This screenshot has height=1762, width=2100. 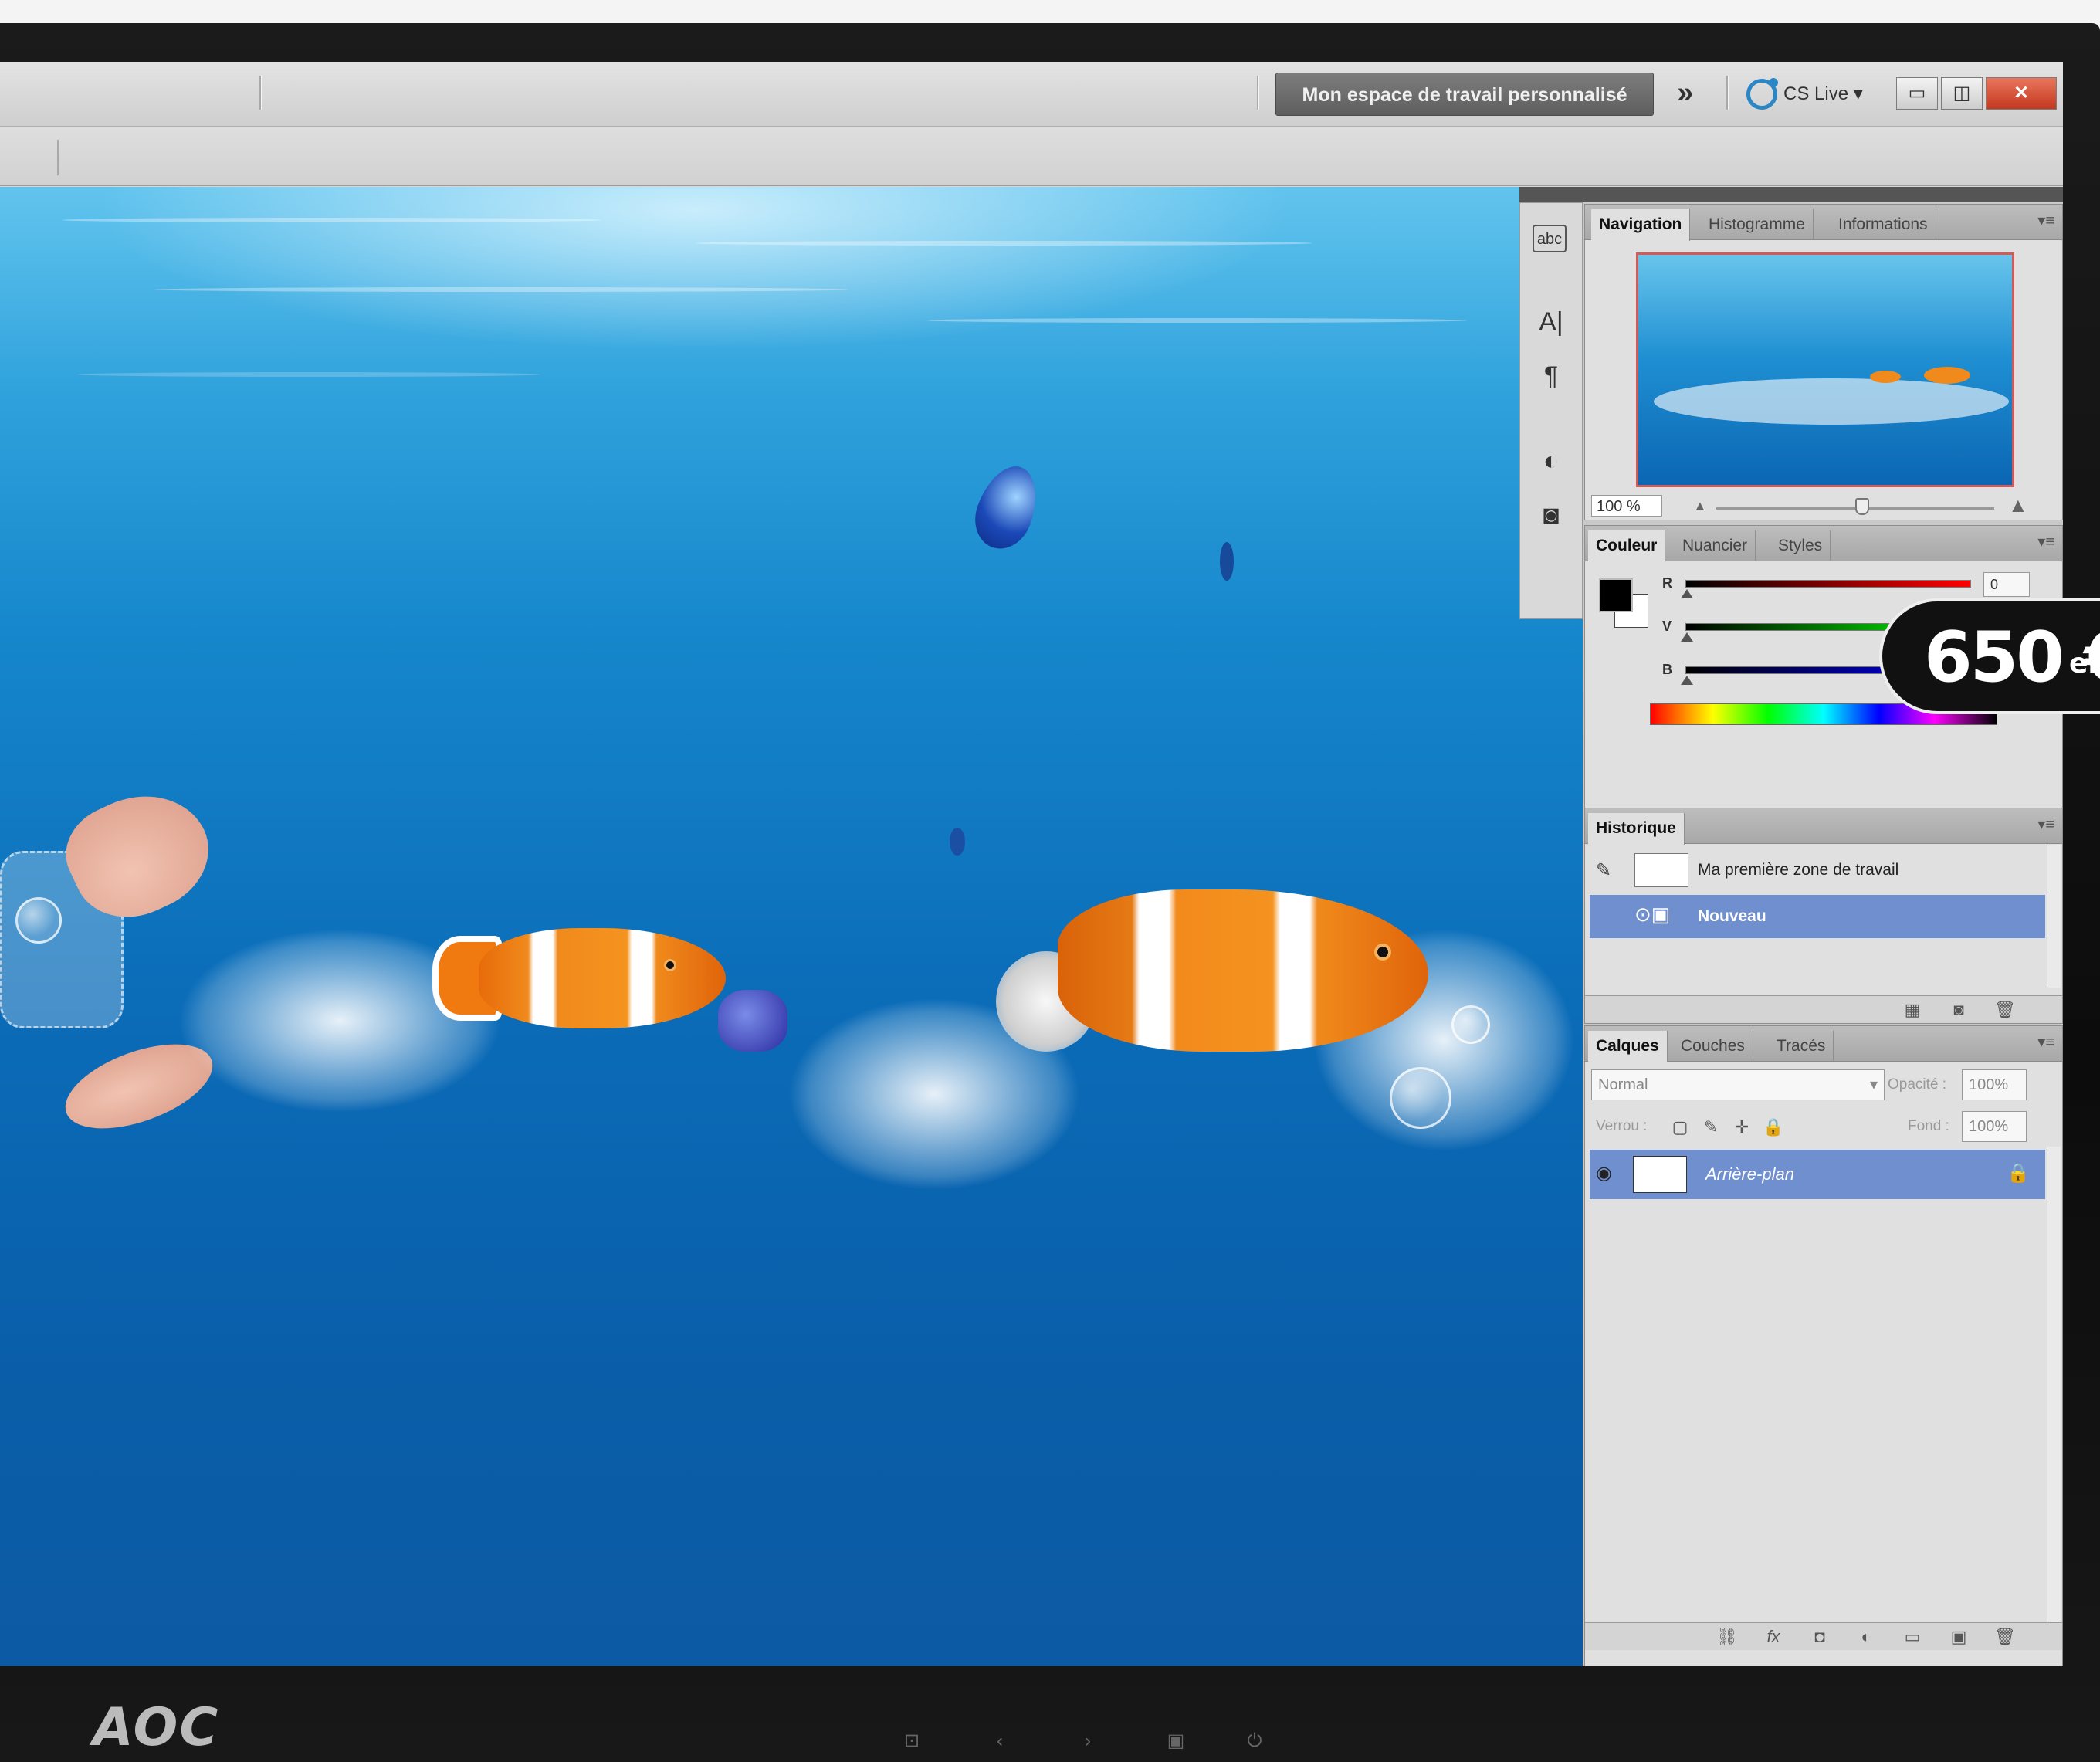 I want to click on zoom-slider-thumb, so click(x=1862, y=506).